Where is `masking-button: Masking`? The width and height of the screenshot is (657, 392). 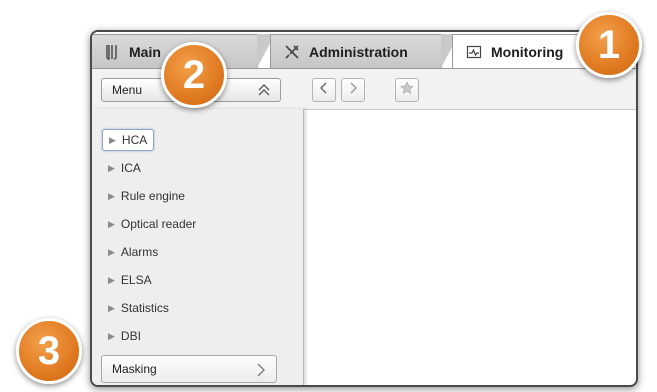 masking-button: Masking is located at coordinates (189, 369).